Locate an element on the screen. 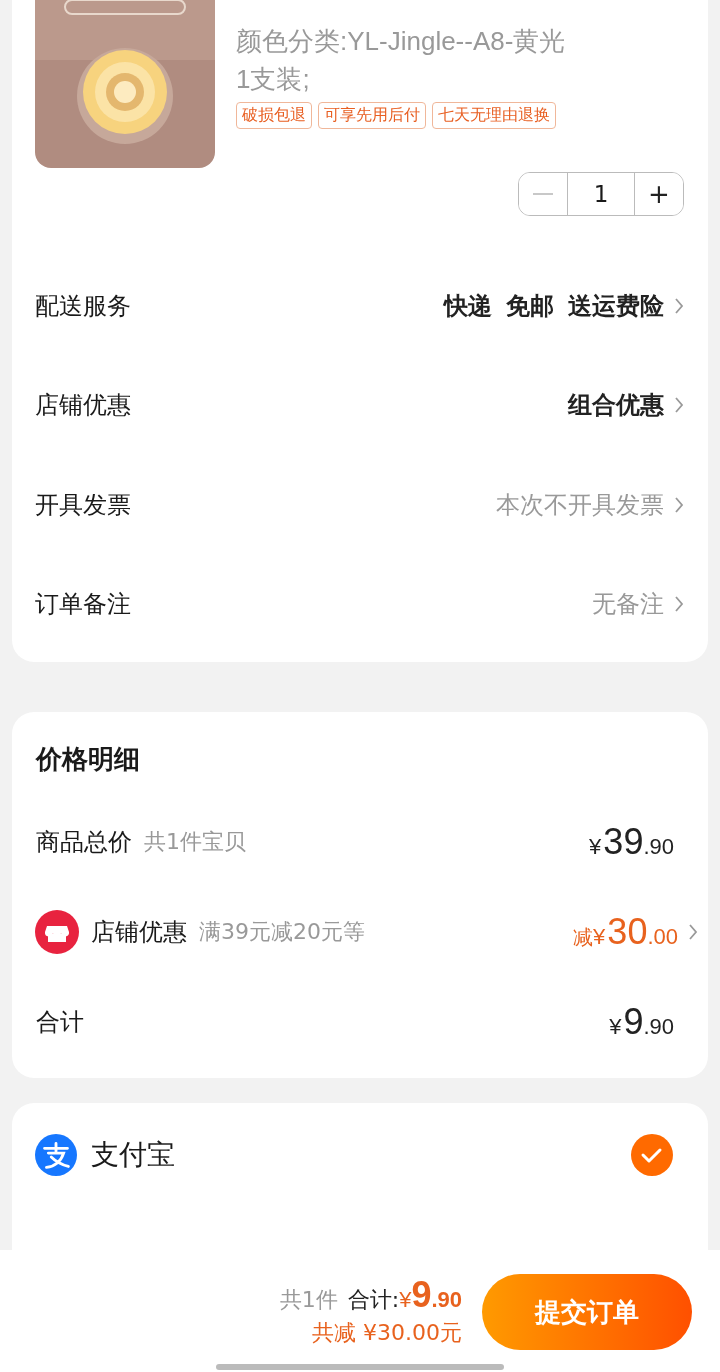 The image size is (720, 1372). item-count: 共1件 is located at coordinates (308, 1300).